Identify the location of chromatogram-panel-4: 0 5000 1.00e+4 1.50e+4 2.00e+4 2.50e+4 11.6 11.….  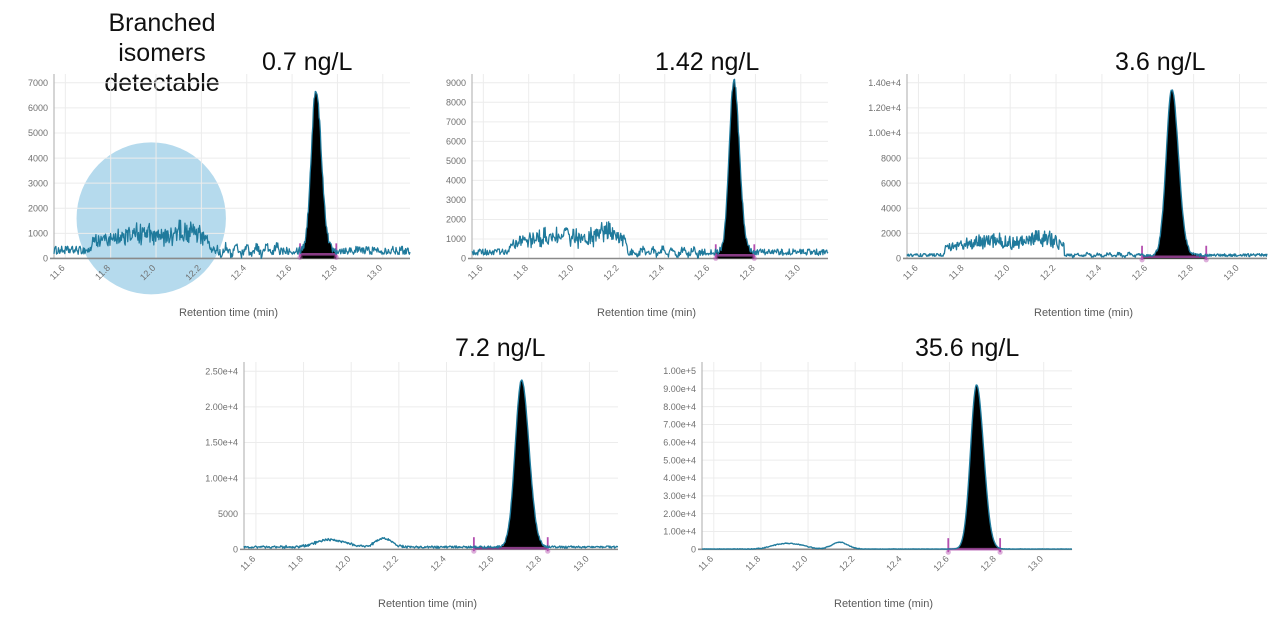
(406, 482).